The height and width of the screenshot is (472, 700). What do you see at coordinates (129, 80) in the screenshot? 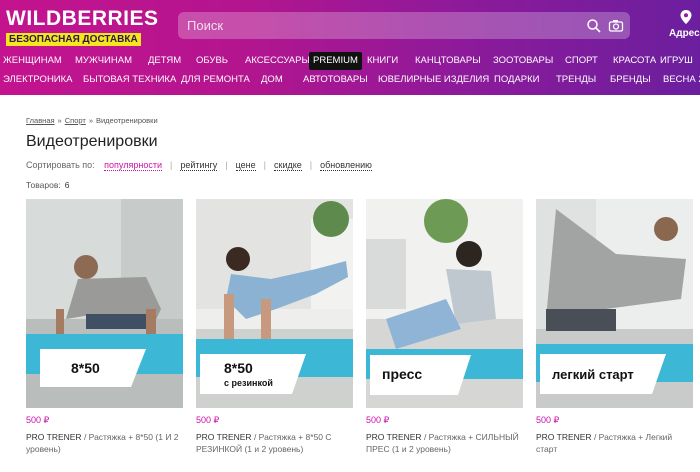
I see `nav-appliances: БЫТОВАЯ ТЕХНИКА` at bounding box center [129, 80].